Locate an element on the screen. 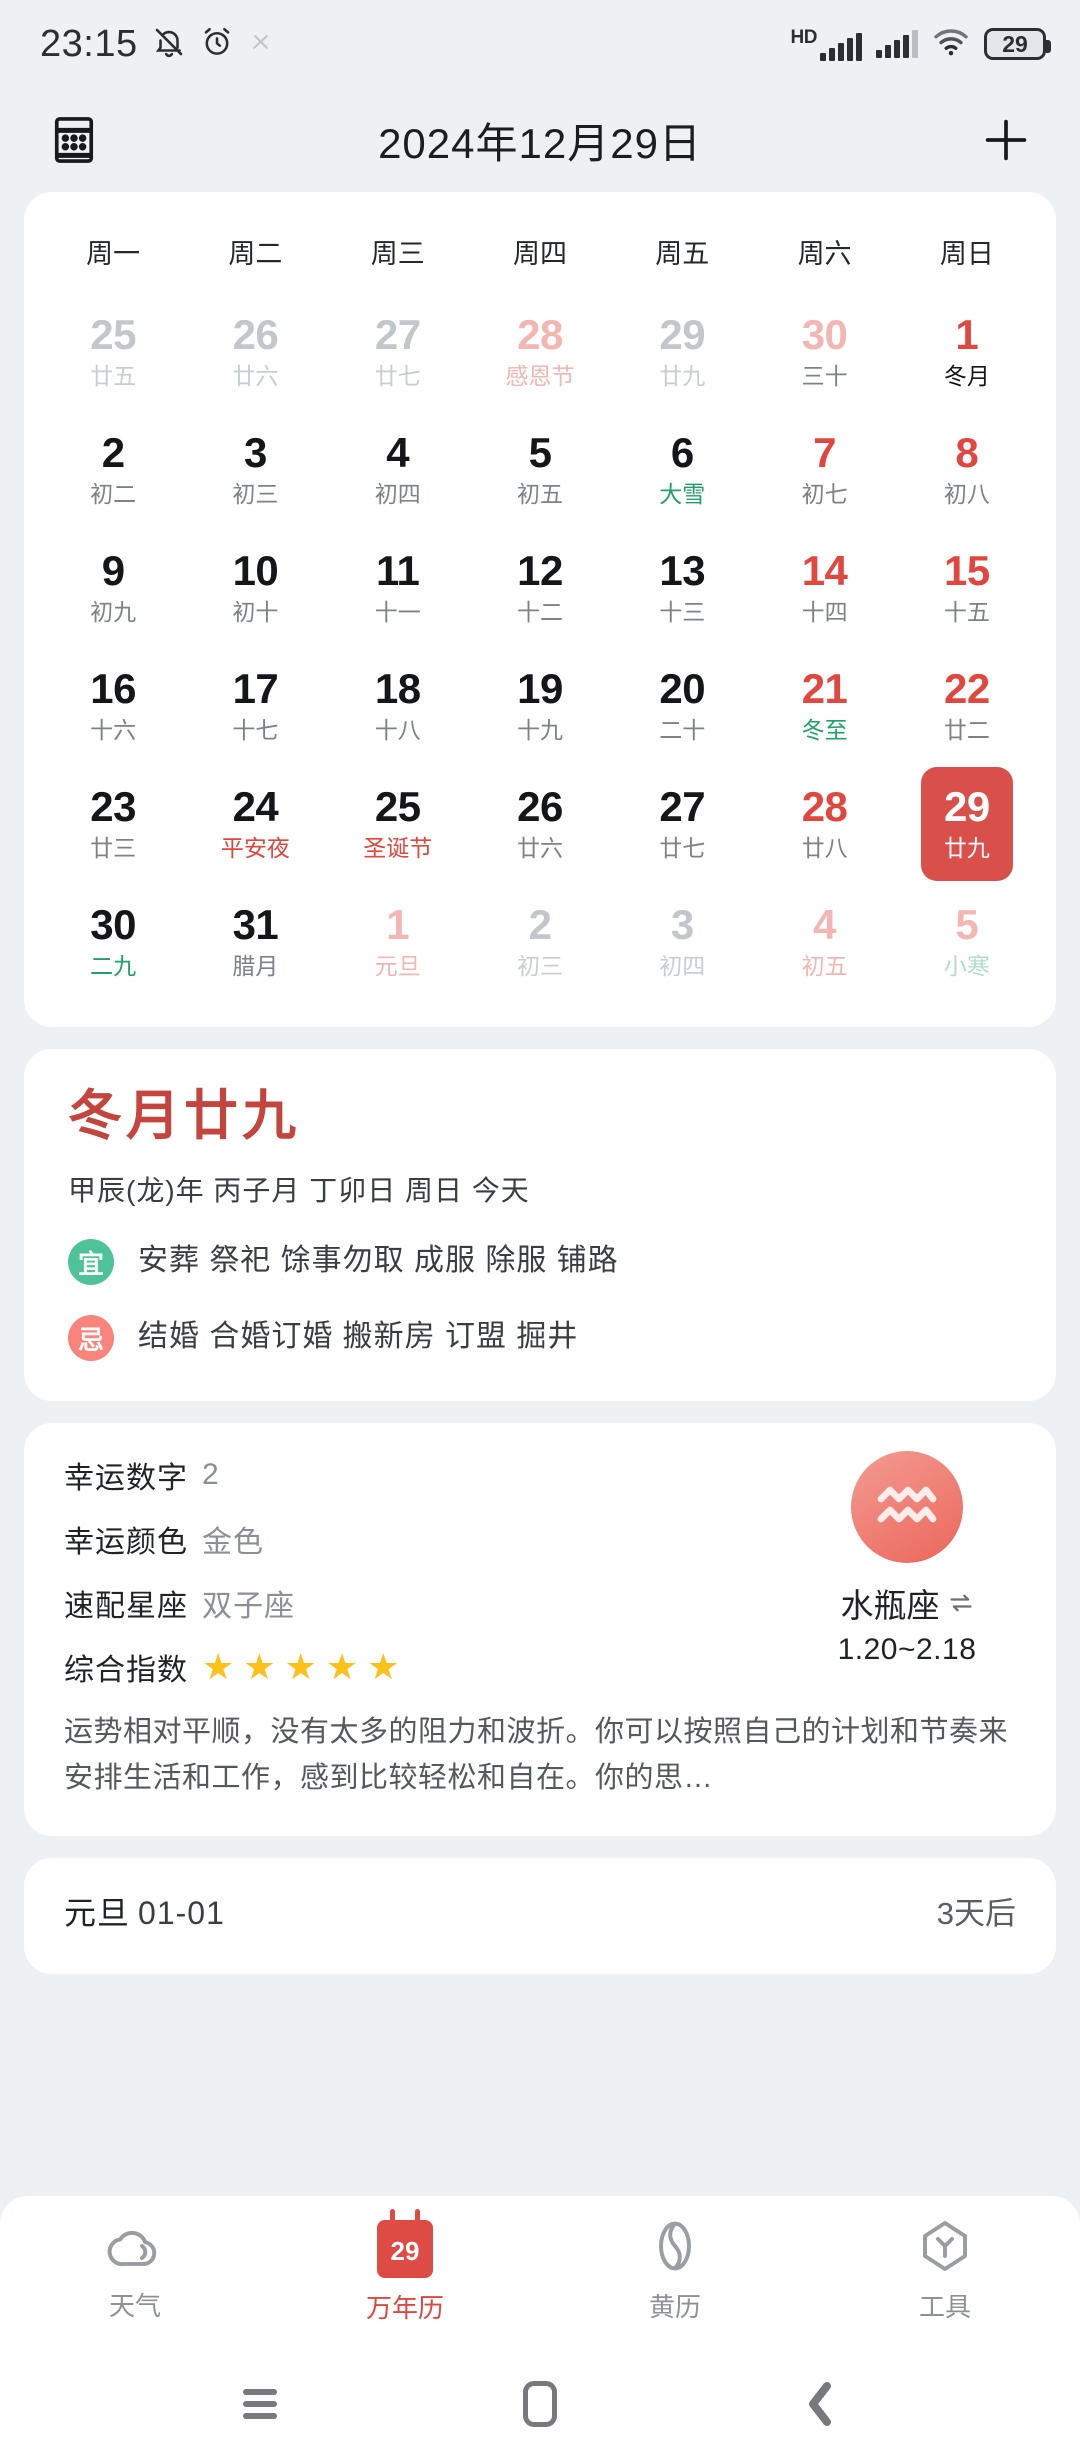  calendar-day-cell: 28 感恩节 is located at coordinates (540, 352).